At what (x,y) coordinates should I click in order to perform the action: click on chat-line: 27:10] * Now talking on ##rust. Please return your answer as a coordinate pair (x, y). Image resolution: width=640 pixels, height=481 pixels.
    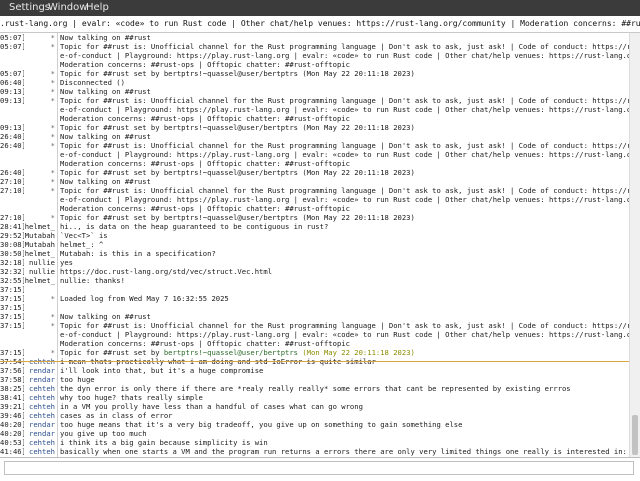
    Looking at the image, I should click on (320, 181).